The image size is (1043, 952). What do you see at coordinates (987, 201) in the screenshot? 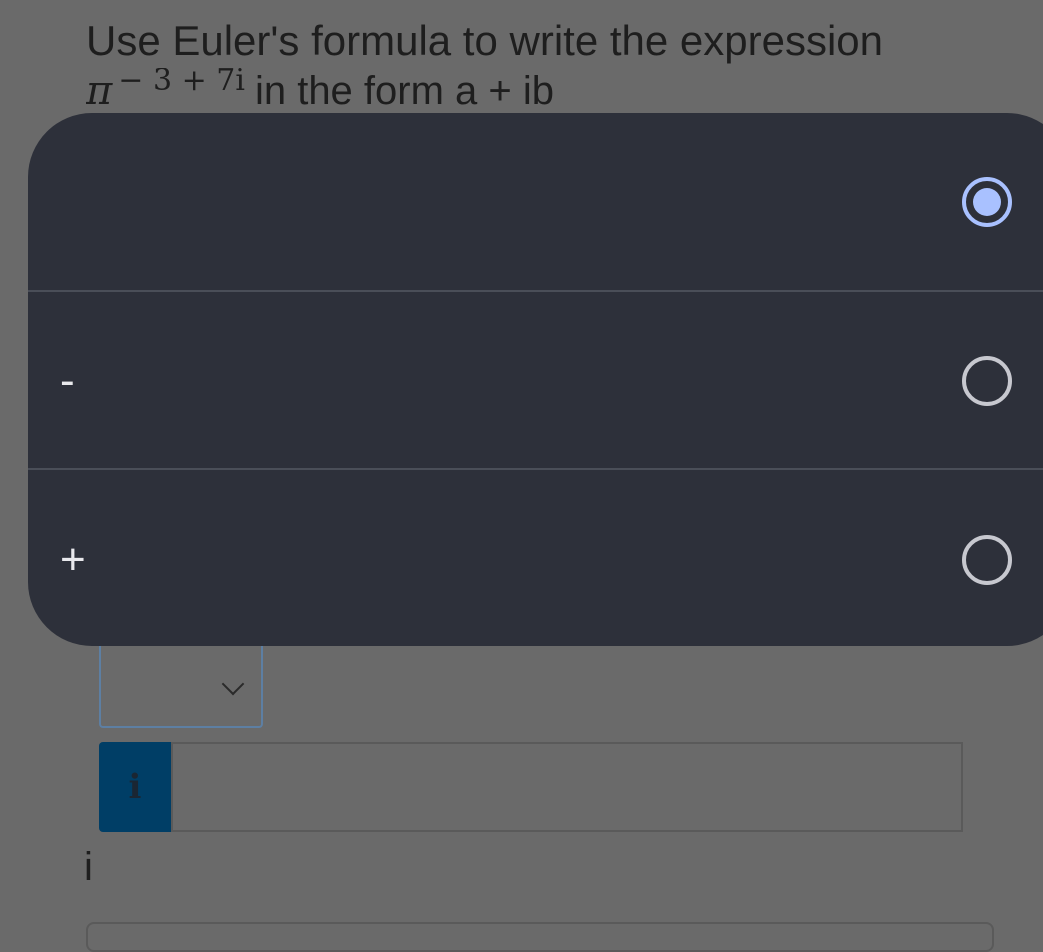
I see `radio-selected-icon` at bounding box center [987, 201].